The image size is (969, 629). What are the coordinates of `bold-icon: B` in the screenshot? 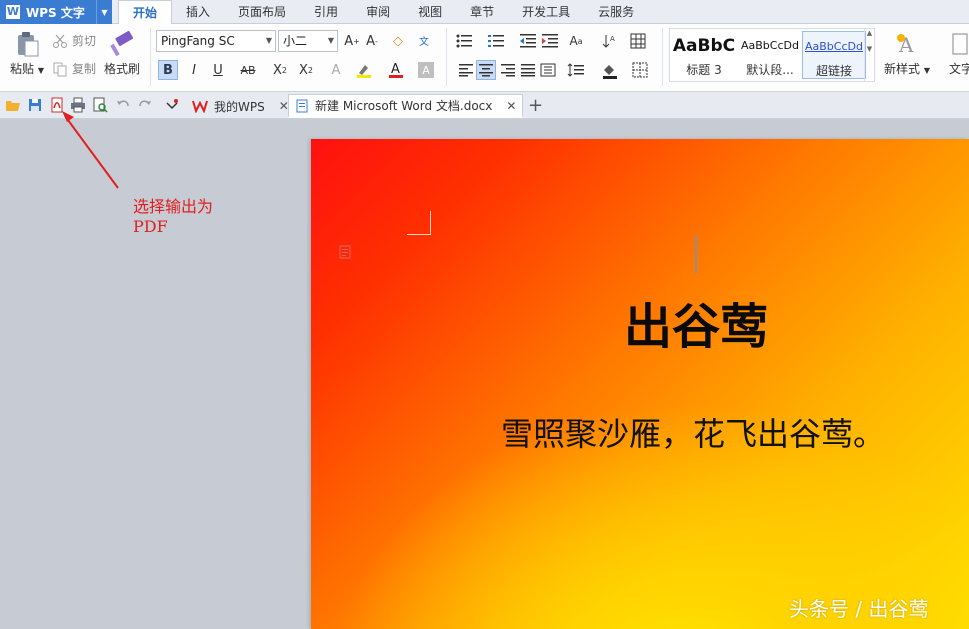 It's located at (168, 70).